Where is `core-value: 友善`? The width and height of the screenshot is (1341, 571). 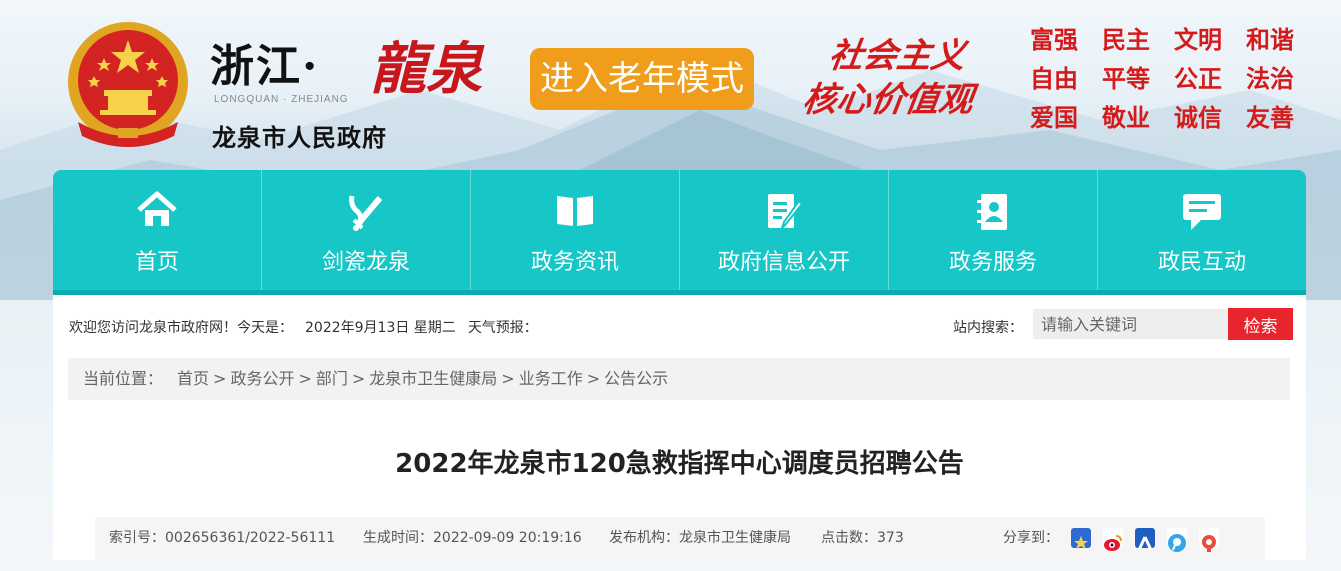
core-value: 友善 is located at coordinates (1270, 118).